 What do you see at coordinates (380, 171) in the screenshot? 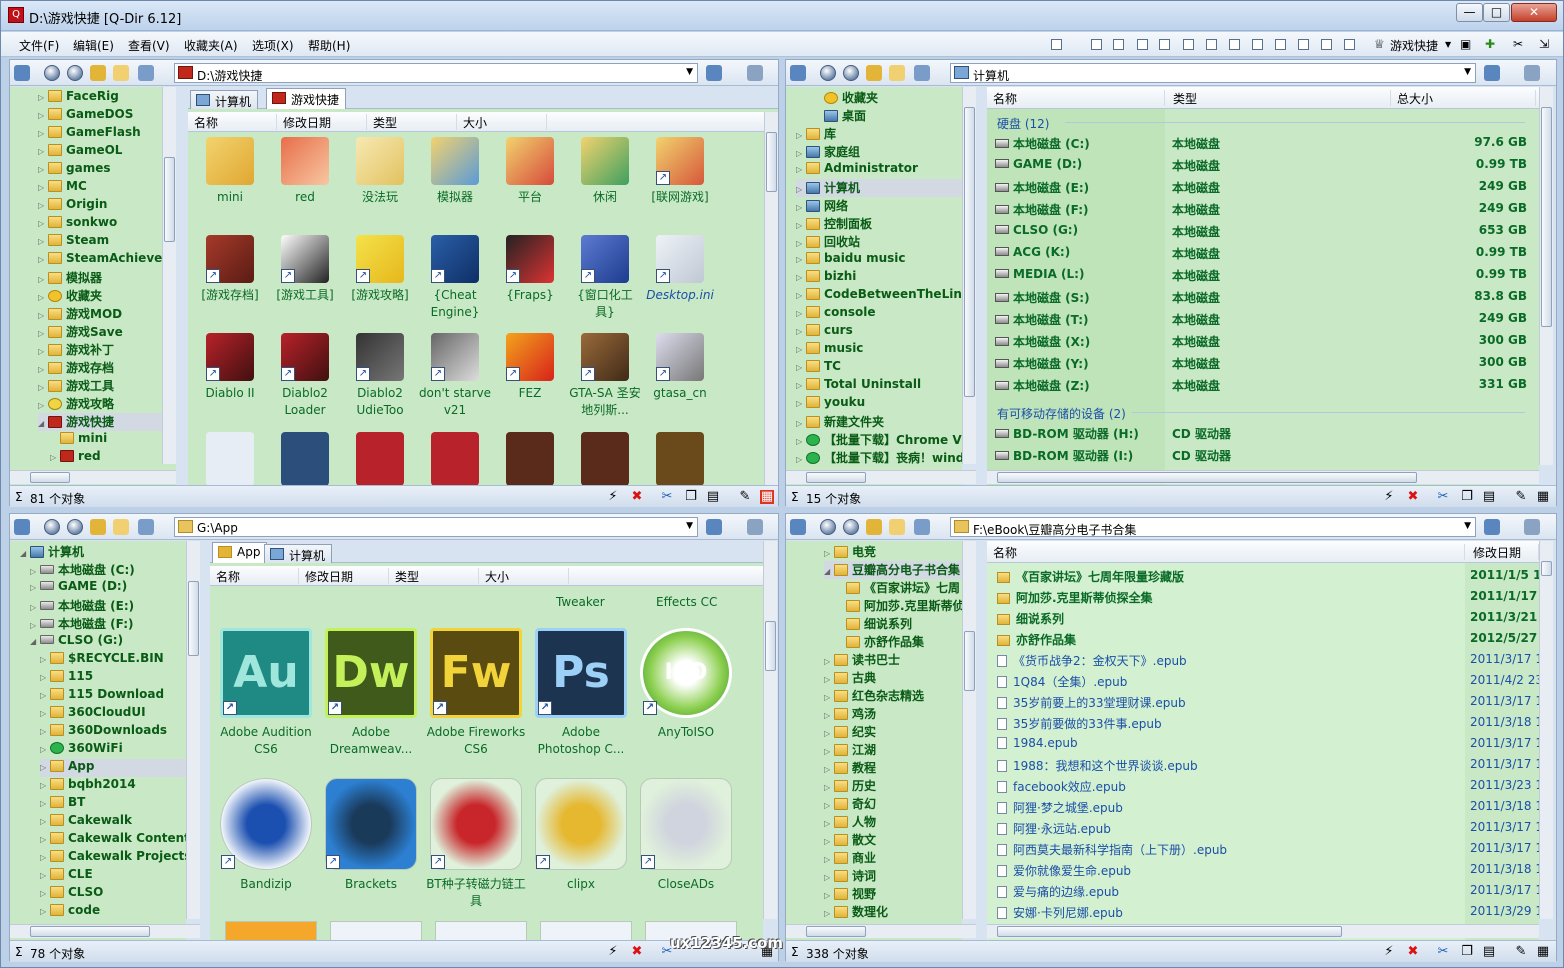
I see `file-item: 没法玩` at bounding box center [380, 171].